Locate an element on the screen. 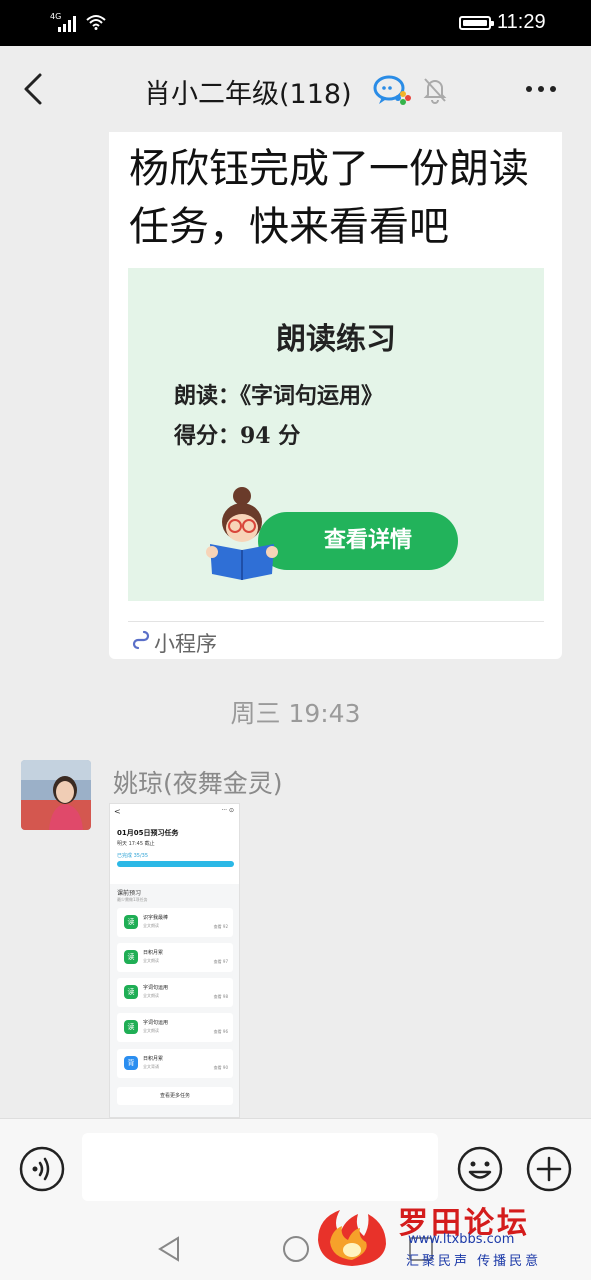 This screenshot has height=1280, width=591. nav-back-icon is located at coordinates (169, 1249).